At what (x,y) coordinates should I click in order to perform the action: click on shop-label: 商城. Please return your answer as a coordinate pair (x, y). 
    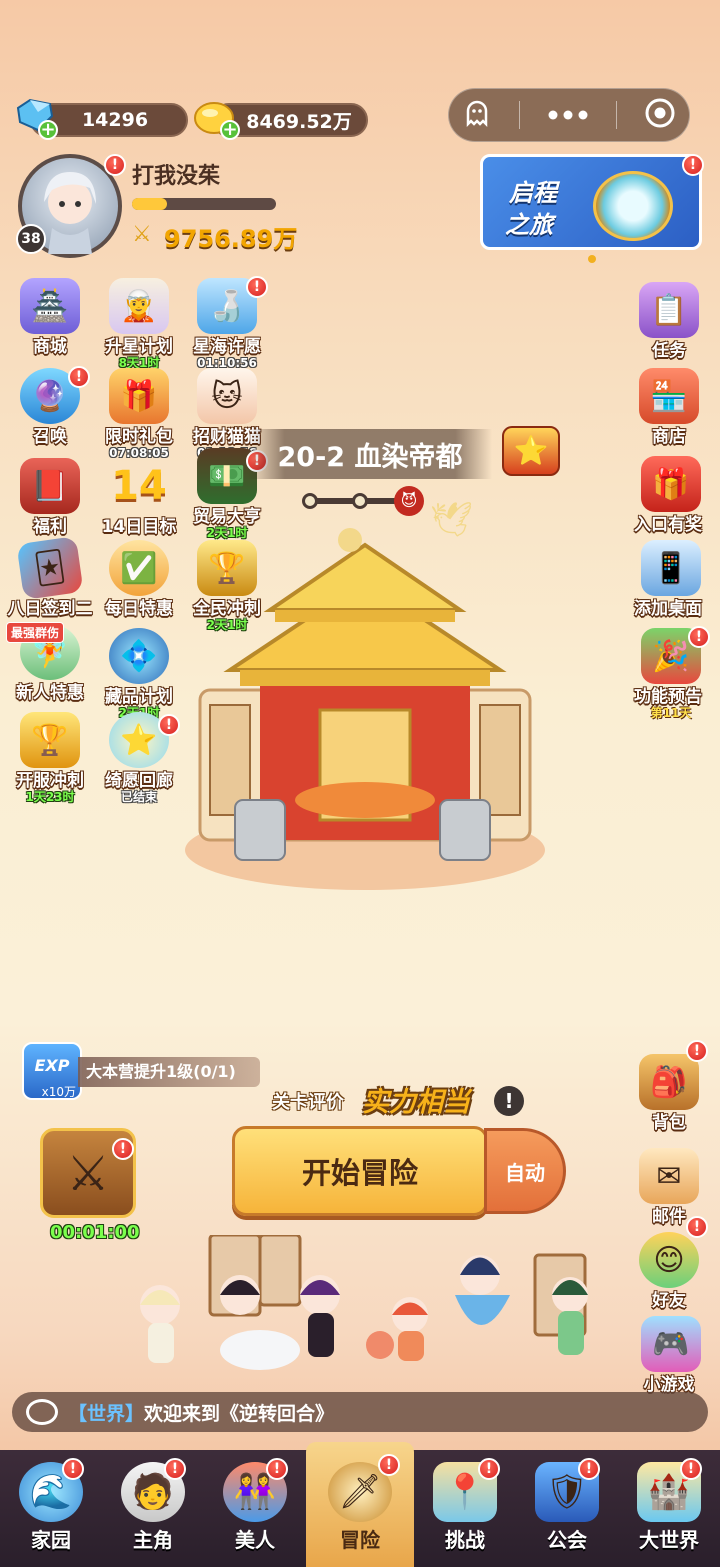
    Looking at the image, I should click on (50, 347).